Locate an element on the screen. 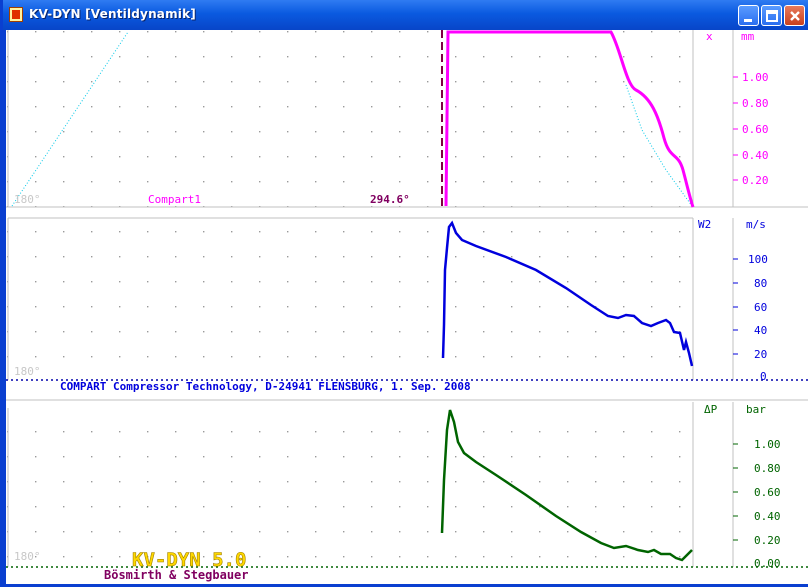 This screenshot has height=587, width=808. lift-unit: mm is located at coordinates (748, 36).